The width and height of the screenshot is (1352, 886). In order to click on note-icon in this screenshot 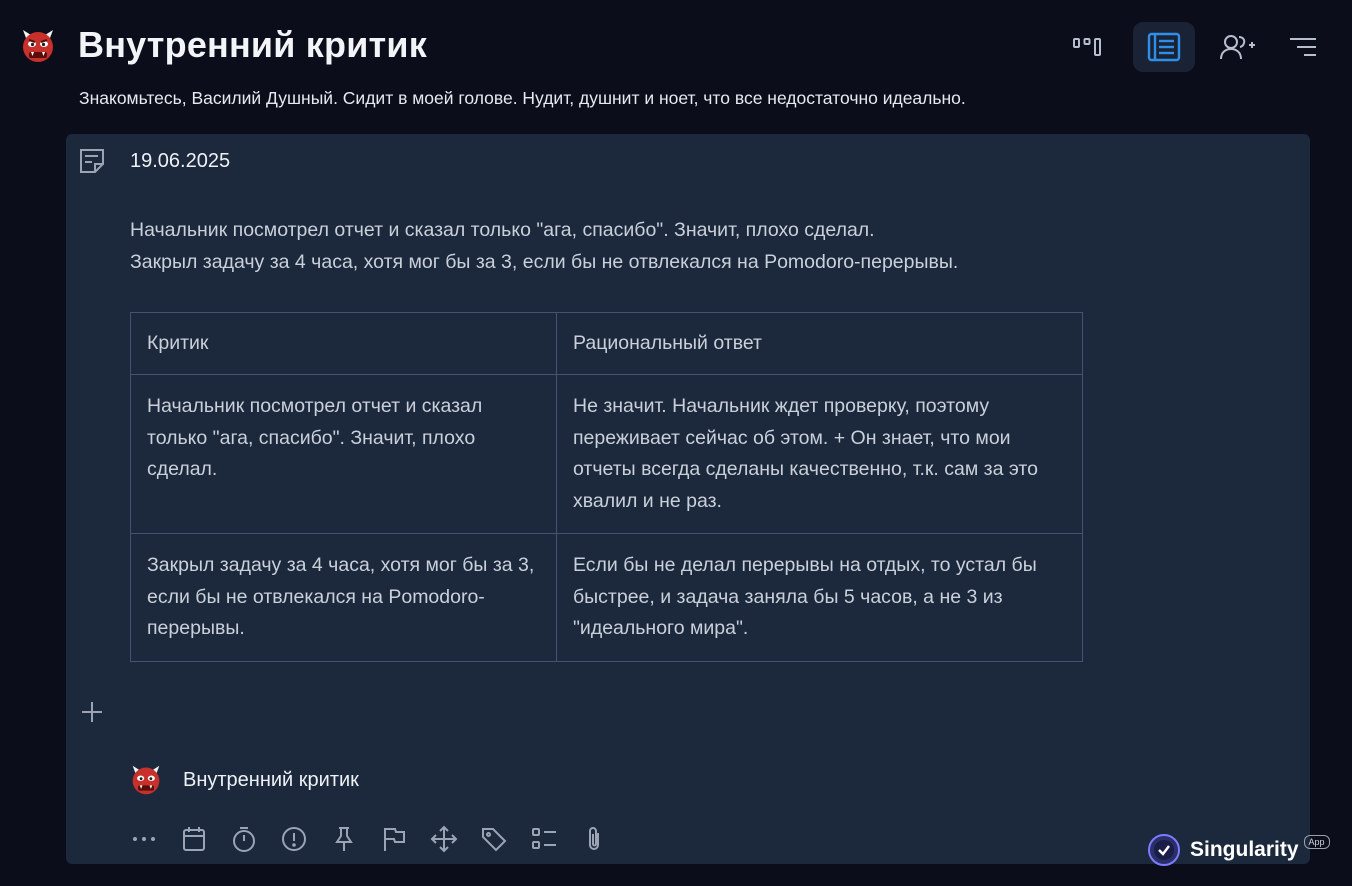, I will do `click(92, 161)`.